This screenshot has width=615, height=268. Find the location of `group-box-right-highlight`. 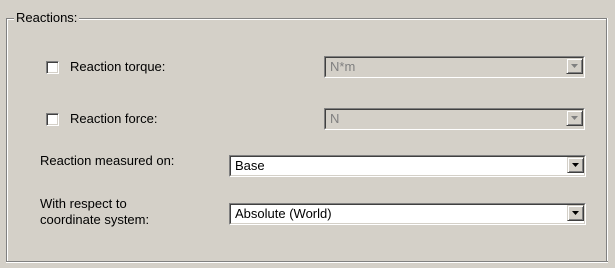

group-box-right-highlight is located at coordinates (607, 140).